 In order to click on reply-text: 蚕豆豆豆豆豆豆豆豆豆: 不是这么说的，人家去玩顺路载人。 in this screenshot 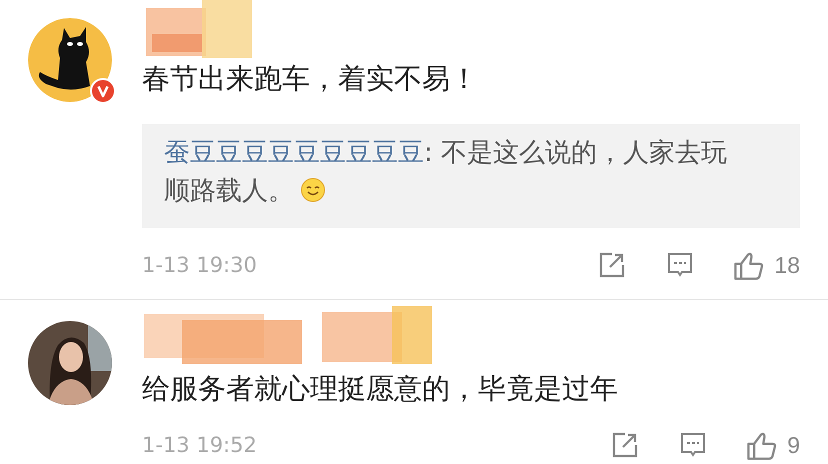, I will do `click(446, 172)`.